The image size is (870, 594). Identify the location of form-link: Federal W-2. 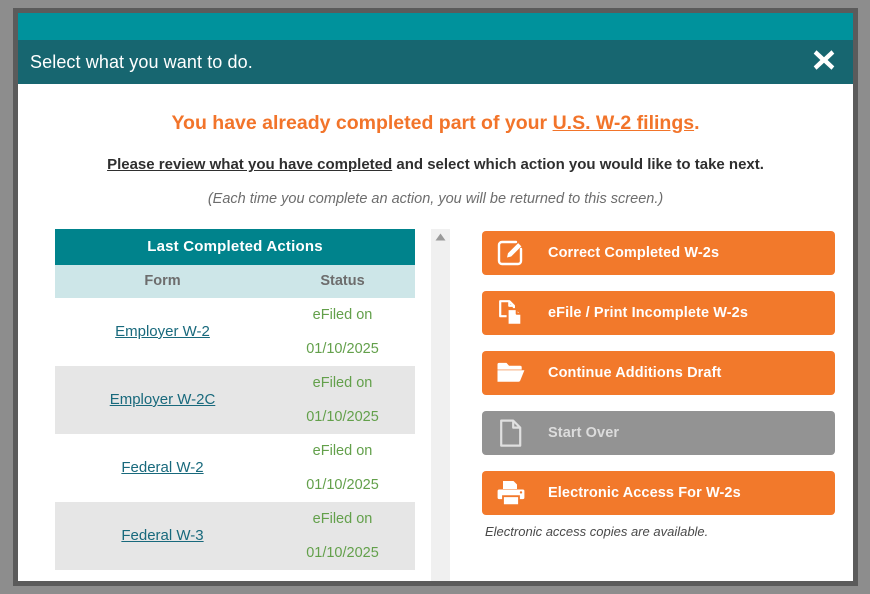
(162, 467).